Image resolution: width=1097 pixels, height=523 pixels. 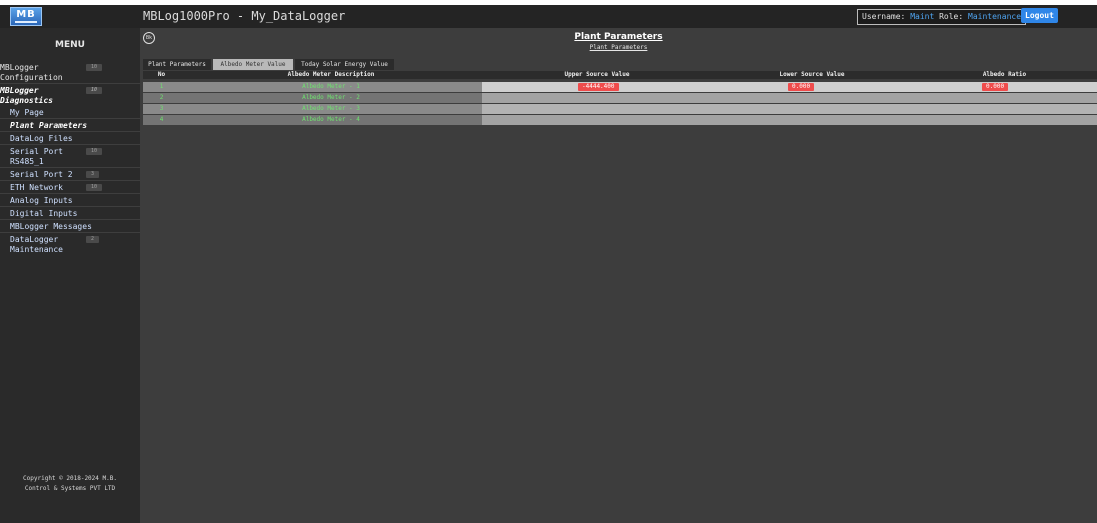 I want to click on sidebar-item-analog-inputs: Analog Inputs, so click(x=75, y=200).